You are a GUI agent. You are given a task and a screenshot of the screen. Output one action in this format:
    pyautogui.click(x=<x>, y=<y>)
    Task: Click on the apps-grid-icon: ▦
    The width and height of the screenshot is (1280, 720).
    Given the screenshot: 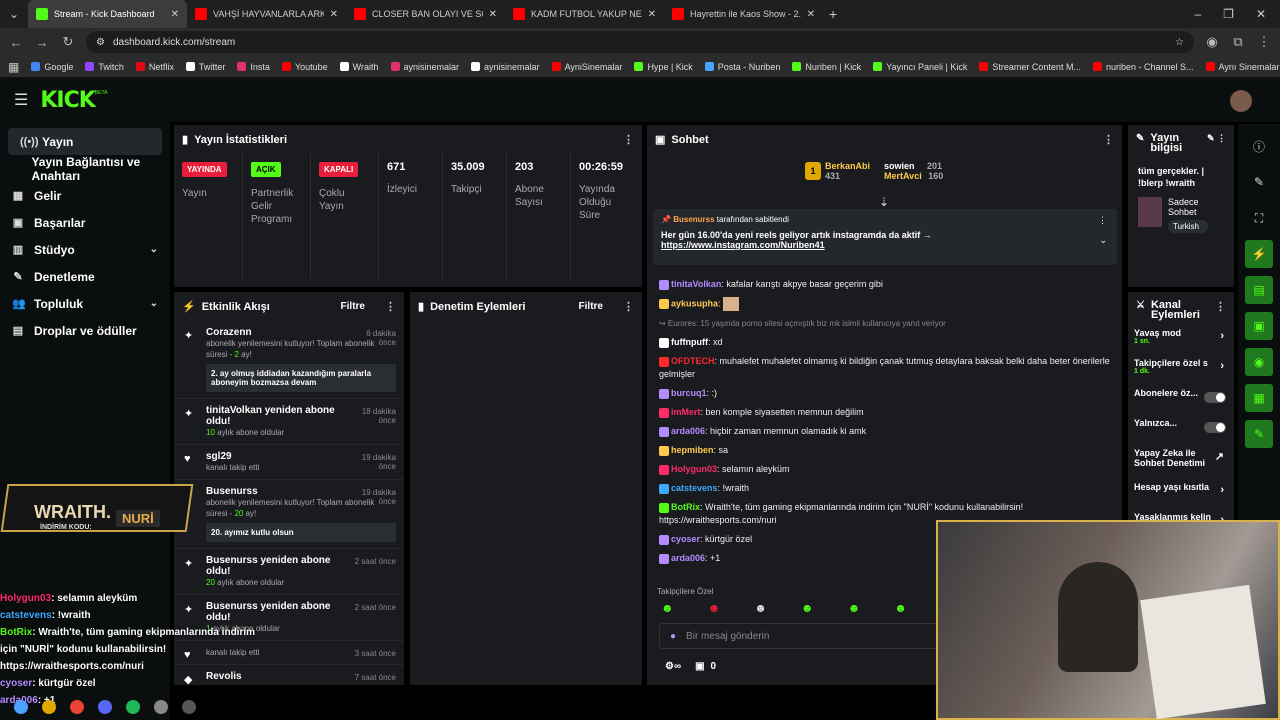 What is the action you would take?
    pyautogui.click(x=13, y=67)
    